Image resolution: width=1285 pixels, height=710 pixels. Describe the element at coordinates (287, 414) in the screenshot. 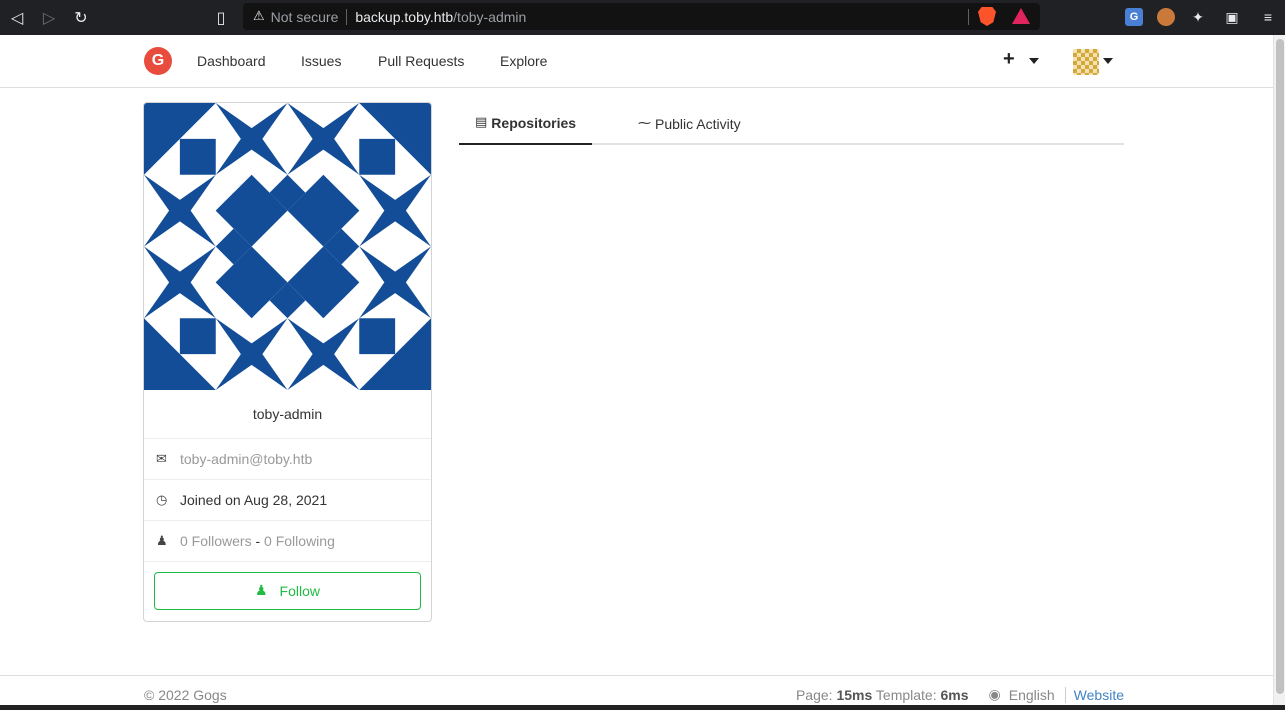

I see `profile-username: toby-admin` at that location.